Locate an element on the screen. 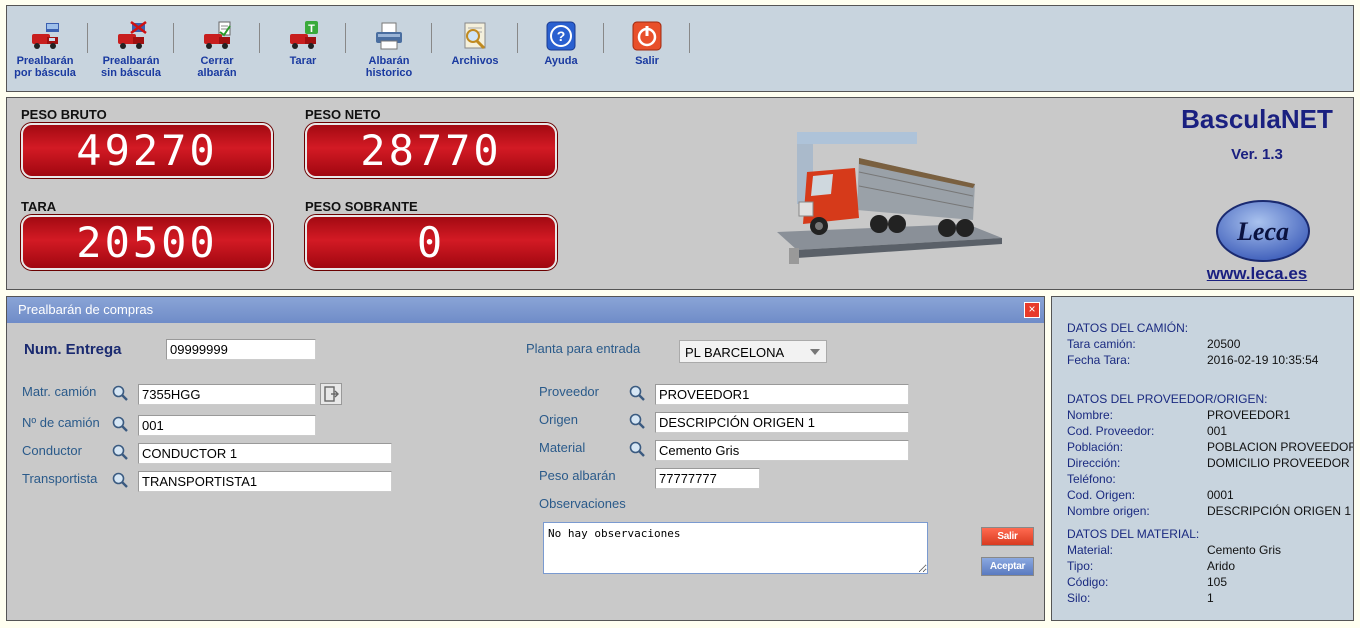 Image resolution: width=1360 pixels, height=628 pixels. prealbaran-bascula-label-1: Prealbarán is located at coordinates (45, 61).